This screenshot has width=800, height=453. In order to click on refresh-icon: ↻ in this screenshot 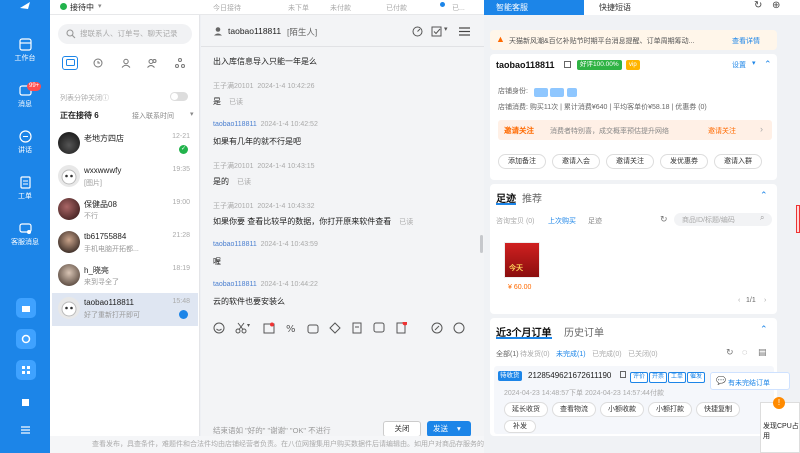, I will do `click(758, 5)`.